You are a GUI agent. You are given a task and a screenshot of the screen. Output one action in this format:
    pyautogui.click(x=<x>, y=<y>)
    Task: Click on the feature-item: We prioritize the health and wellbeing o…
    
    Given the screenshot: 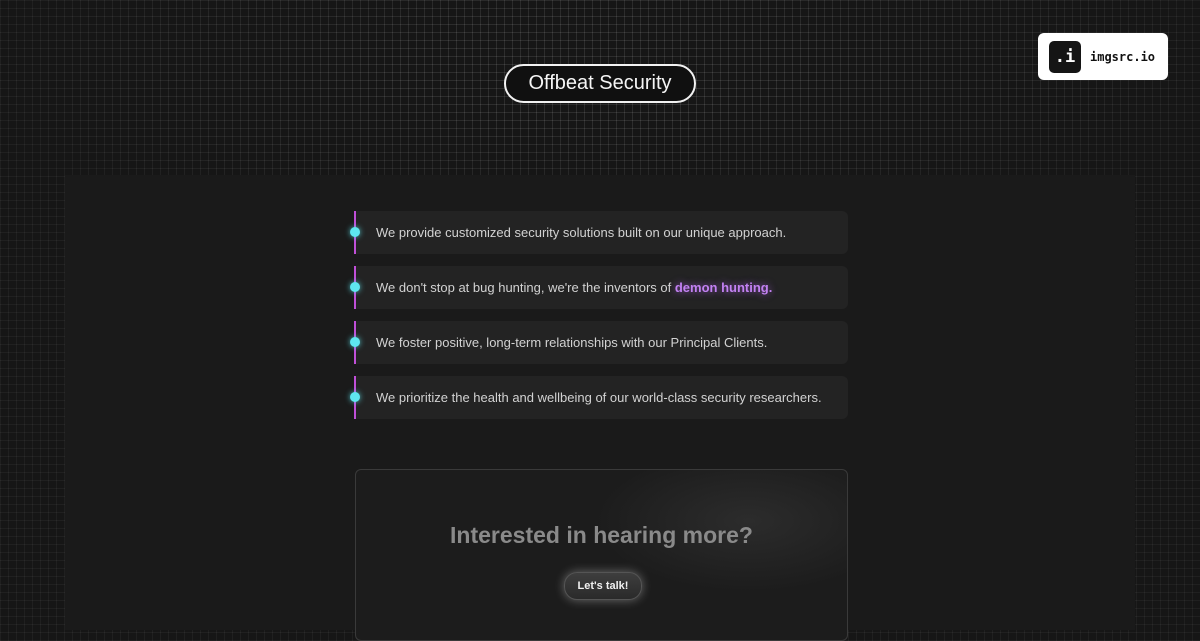 What is the action you would take?
    pyautogui.click(x=599, y=397)
    